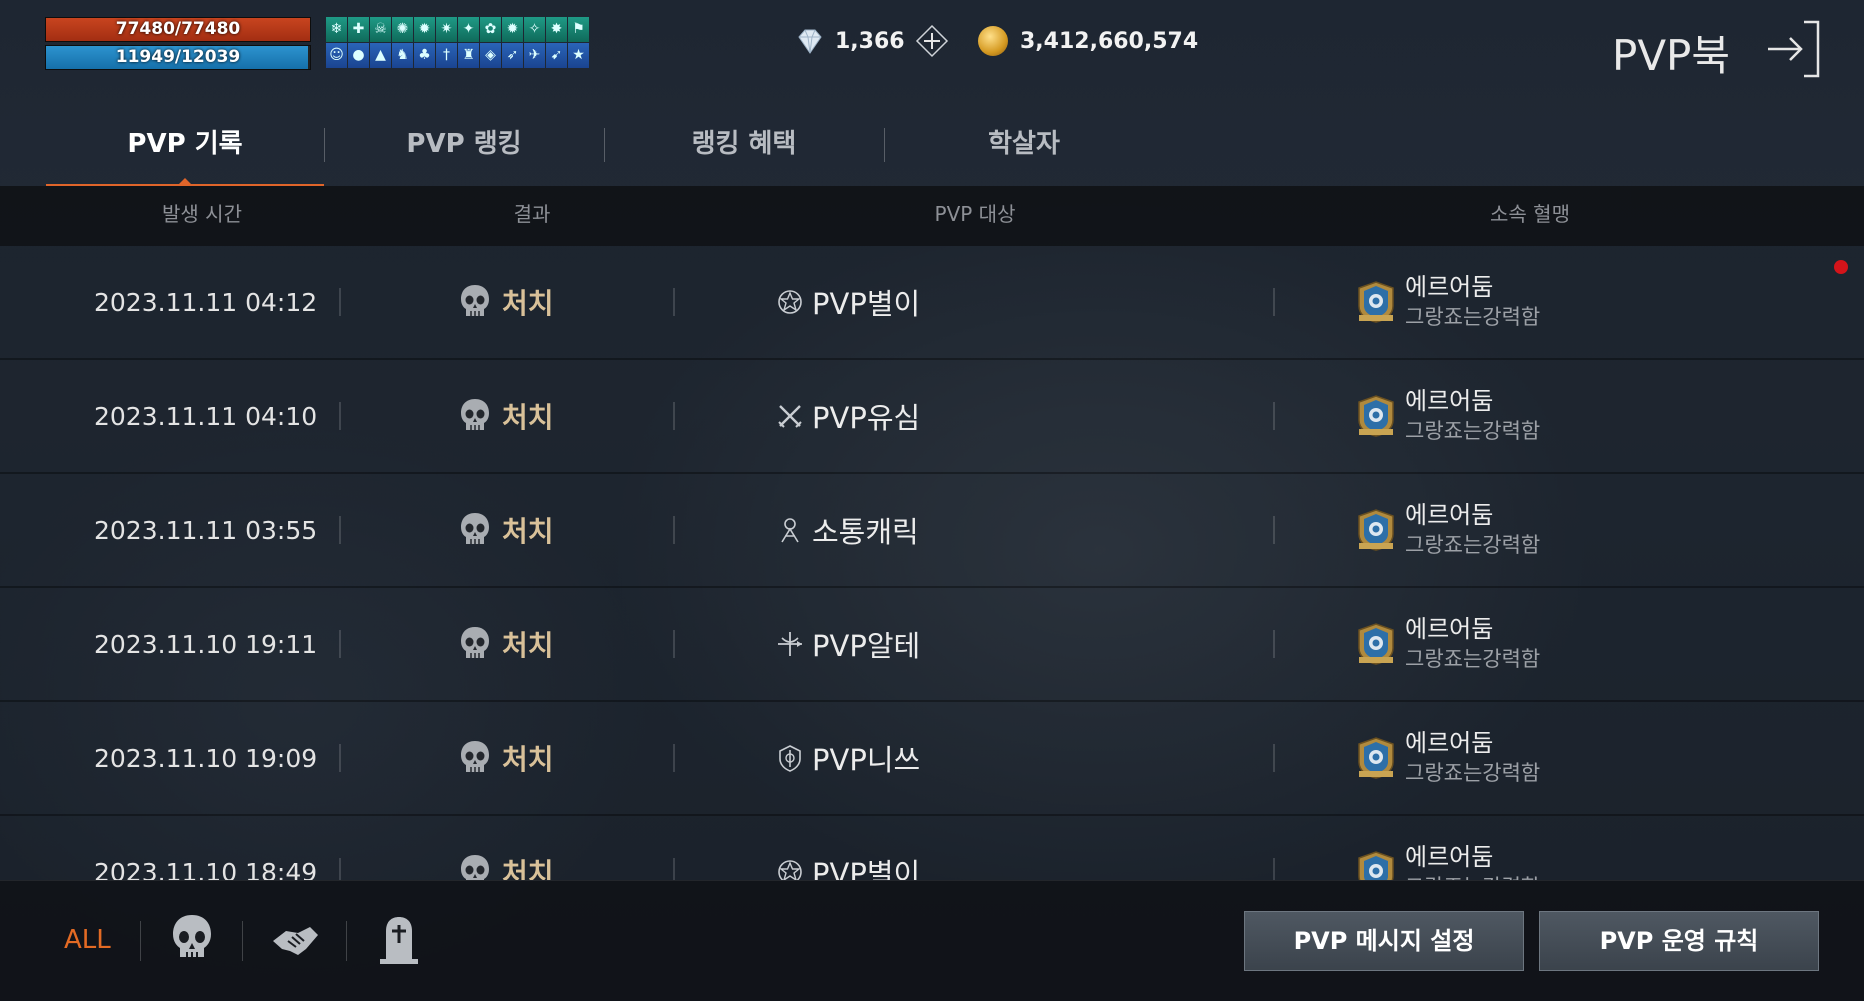 This screenshot has width=1864, height=1001. I want to click on cog-buff-icon: ✷, so click(446, 29).